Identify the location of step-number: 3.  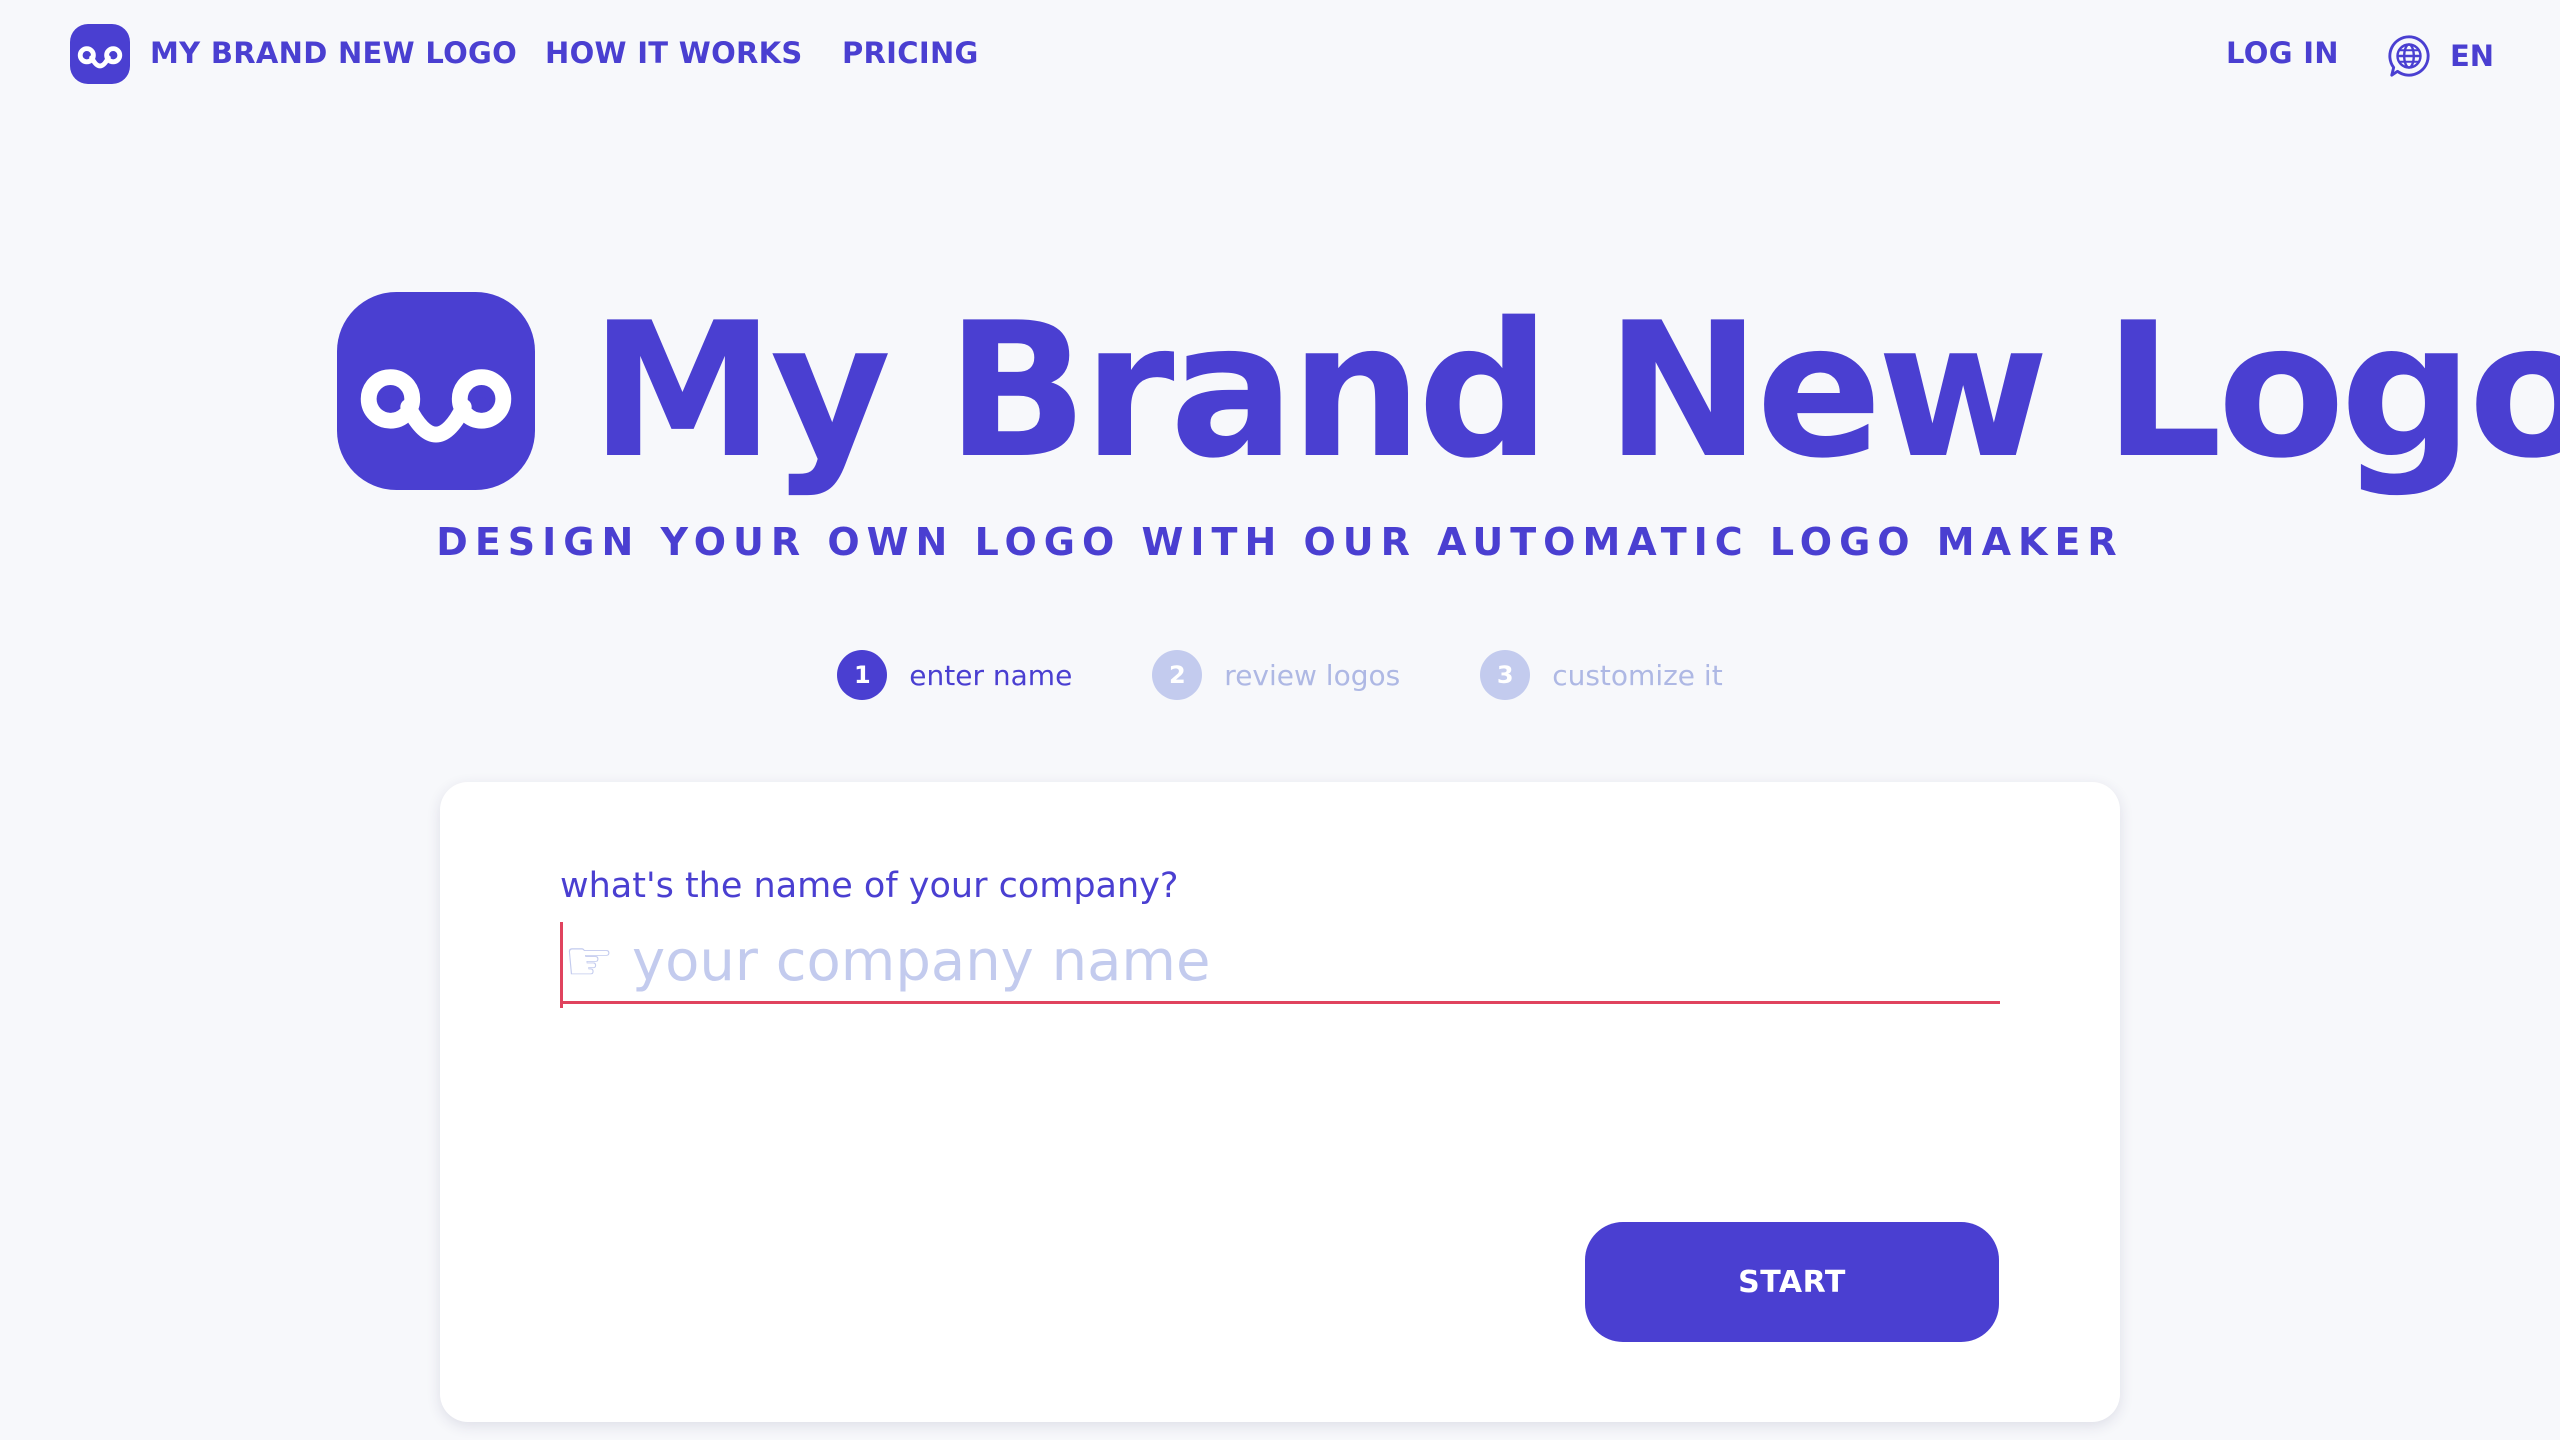
(1505, 675).